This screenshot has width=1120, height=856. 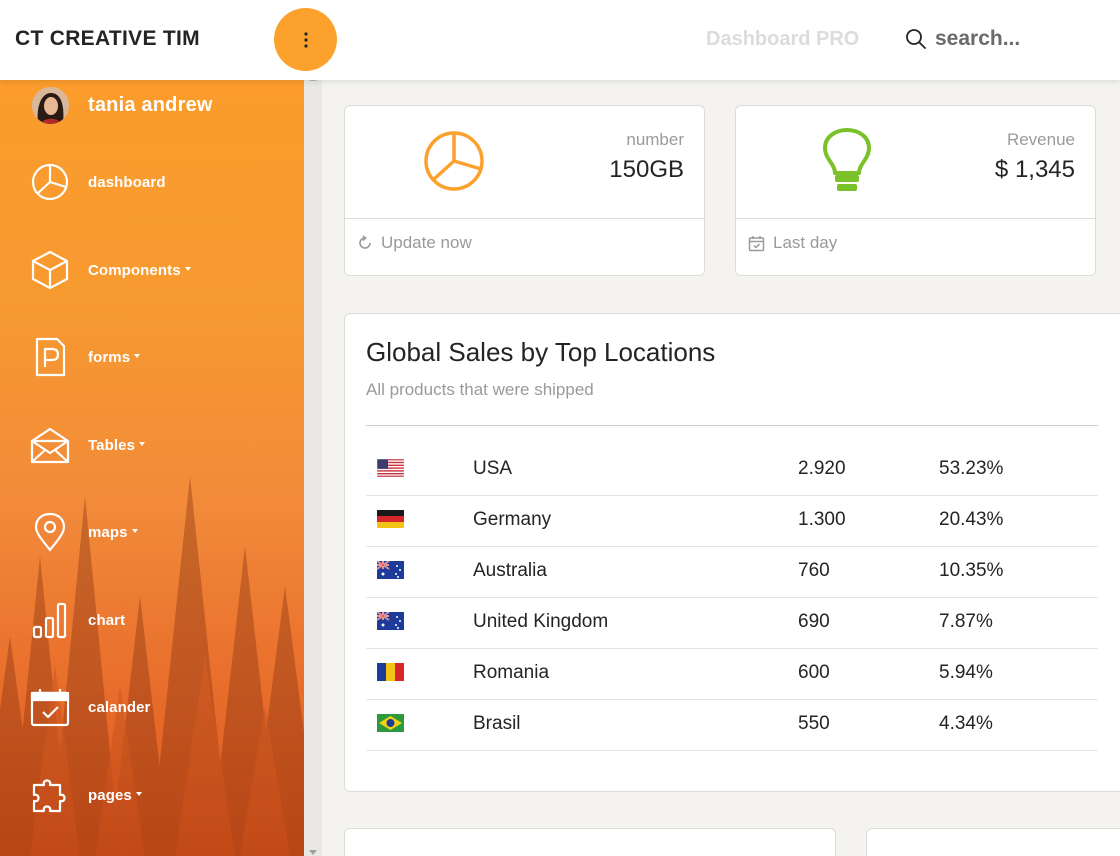 I want to click on table-row: United Kingdom 690 7.87%, so click(x=732, y=623).